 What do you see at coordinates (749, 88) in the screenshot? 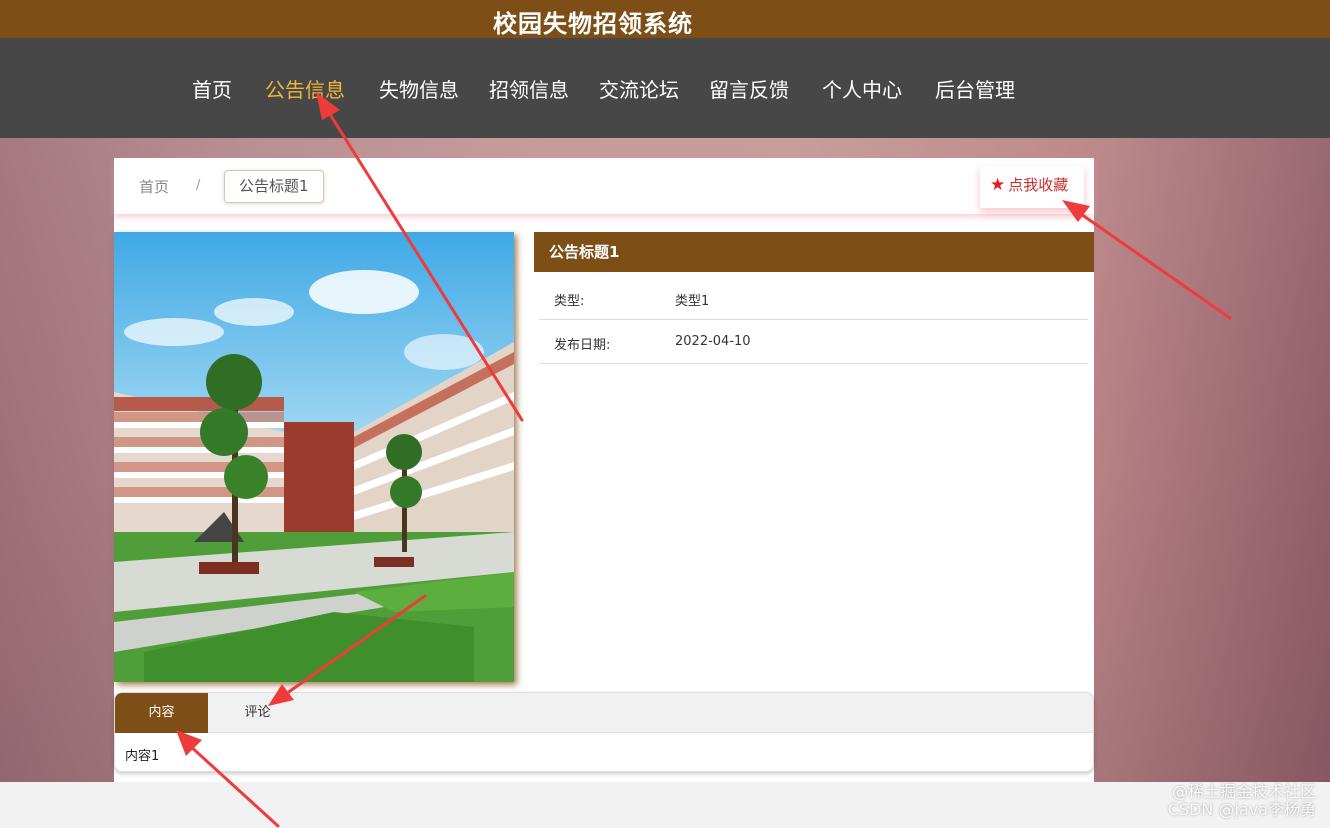
I see `nav-item-feedback: 留言反馈` at bounding box center [749, 88].